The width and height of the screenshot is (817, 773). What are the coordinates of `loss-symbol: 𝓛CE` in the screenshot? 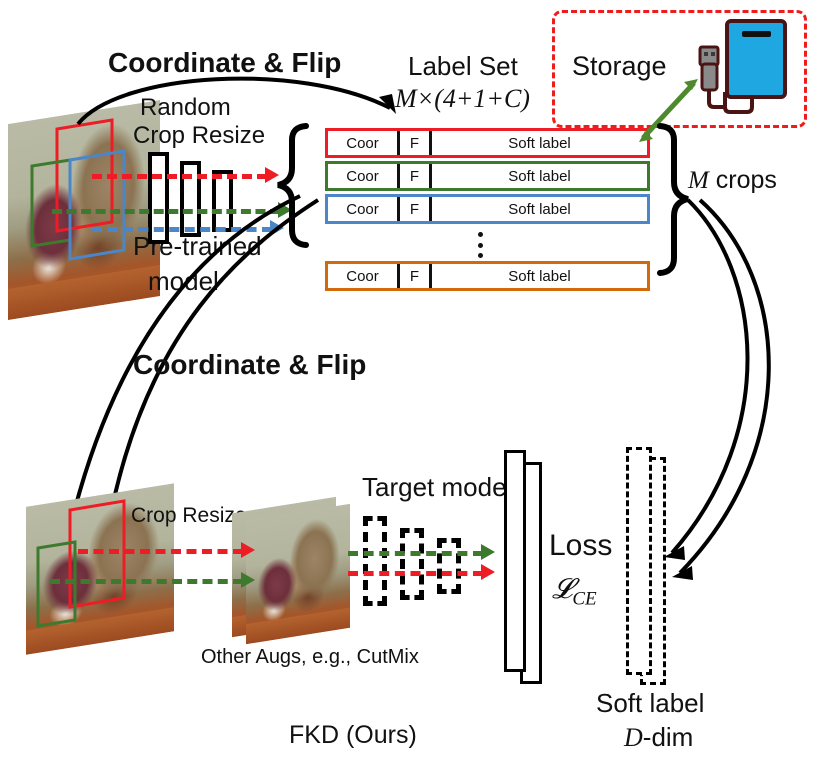 It's located at (574, 592).